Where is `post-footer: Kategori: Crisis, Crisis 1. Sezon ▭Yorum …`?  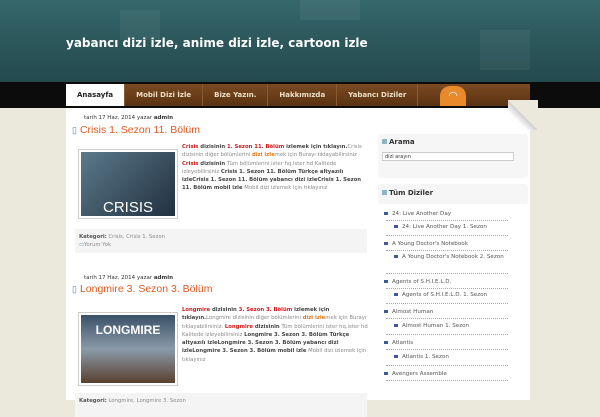 post-footer: Kategori: Crisis, Crisis 1. Sezon ▭Yorum … is located at coordinates (221, 241).